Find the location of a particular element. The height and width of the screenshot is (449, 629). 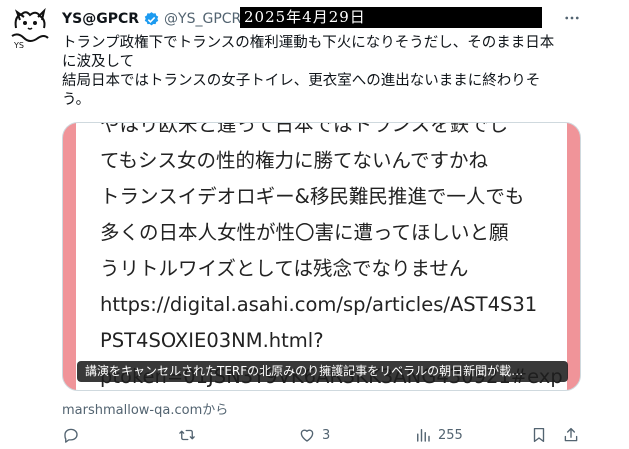

cat-drawing-avatar-icon: YS is located at coordinates (30, 28).